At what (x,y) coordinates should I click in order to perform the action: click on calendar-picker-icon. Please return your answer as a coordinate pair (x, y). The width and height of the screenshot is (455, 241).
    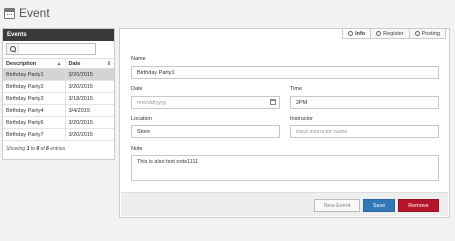
    Looking at the image, I should click on (273, 102).